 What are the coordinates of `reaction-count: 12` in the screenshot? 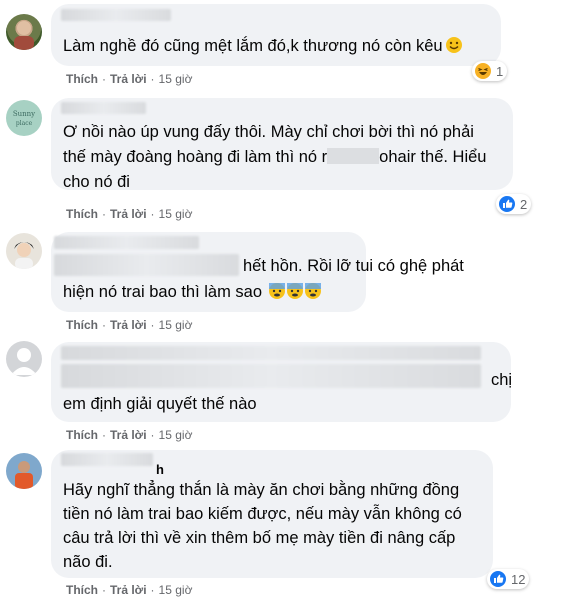 It's located at (518, 579).